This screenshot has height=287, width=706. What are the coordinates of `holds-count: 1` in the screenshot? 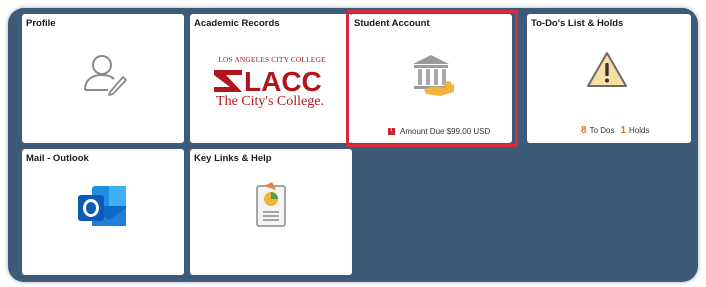 It's located at (623, 130).